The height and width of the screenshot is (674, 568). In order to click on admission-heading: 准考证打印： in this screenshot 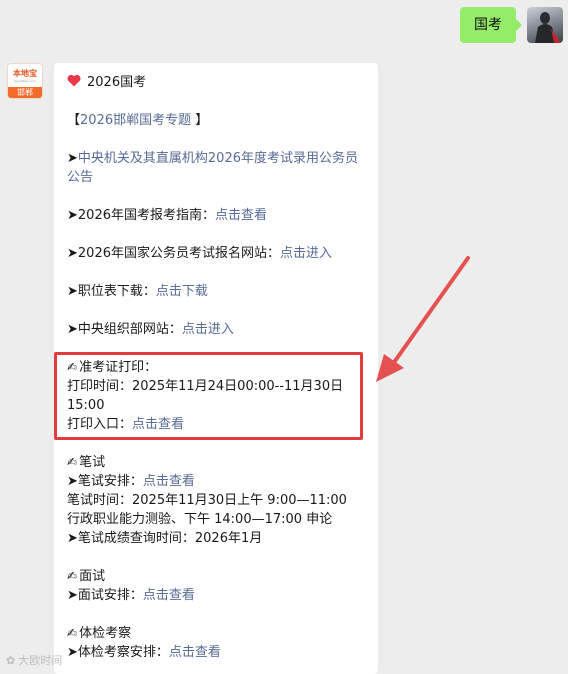, I will do `click(118, 367)`.